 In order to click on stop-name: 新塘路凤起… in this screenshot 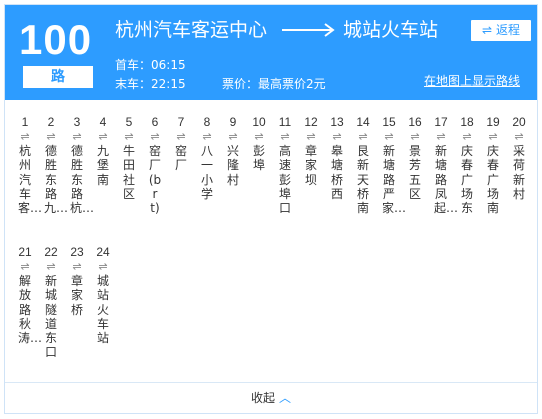, I will do `click(446, 180)`.